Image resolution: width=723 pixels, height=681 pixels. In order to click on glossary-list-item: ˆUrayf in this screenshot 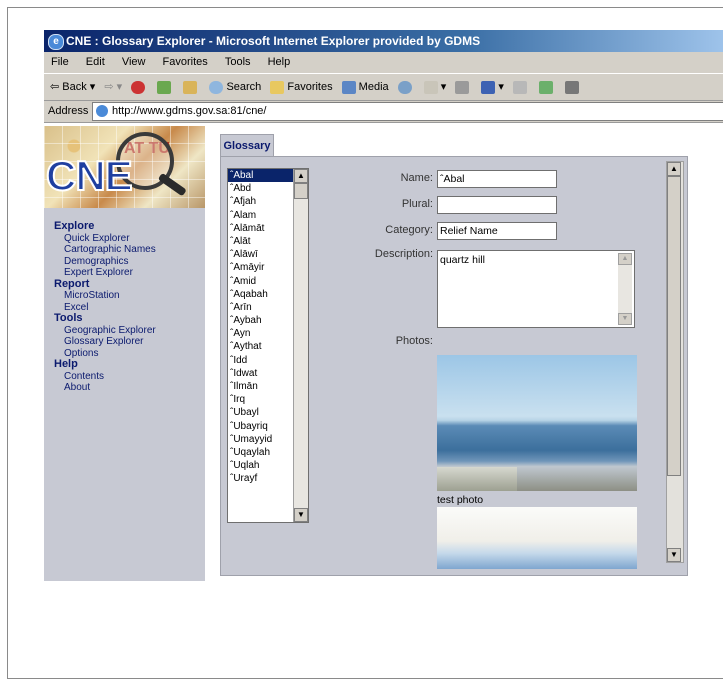, I will do `click(260, 478)`.